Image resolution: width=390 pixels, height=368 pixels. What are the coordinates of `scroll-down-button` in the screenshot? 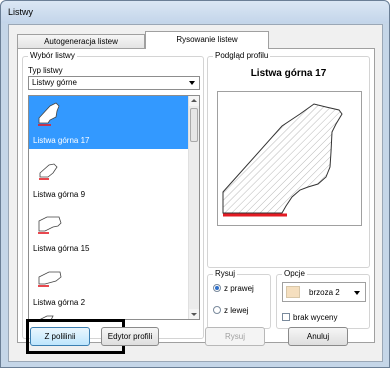 It's located at (194, 314).